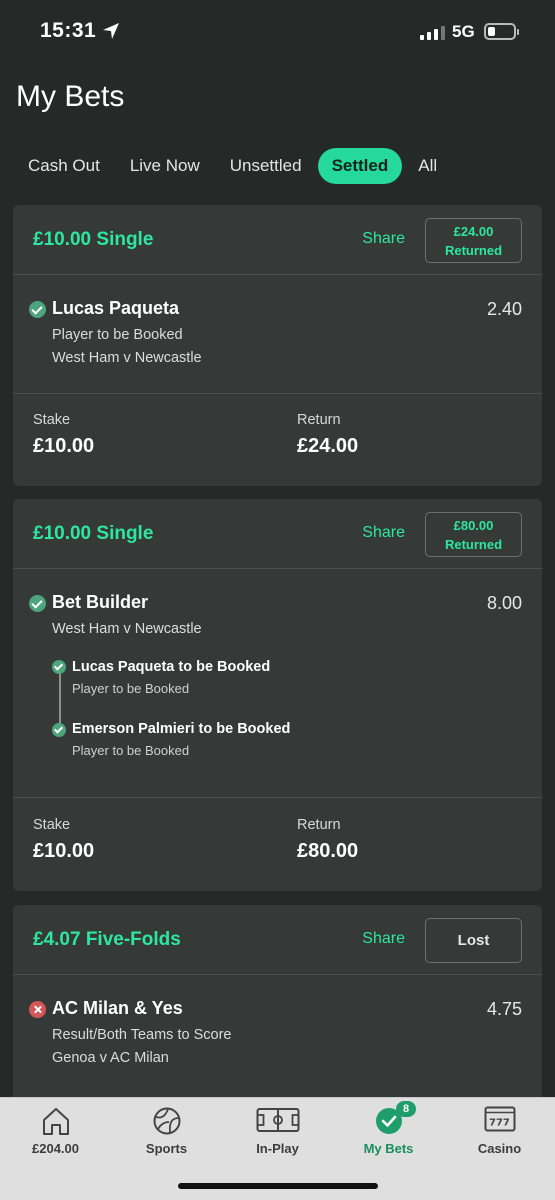 The width and height of the screenshot is (555, 1200). What do you see at coordinates (100, 602) in the screenshot?
I see `selection-name: Bet Builder` at bounding box center [100, 602].